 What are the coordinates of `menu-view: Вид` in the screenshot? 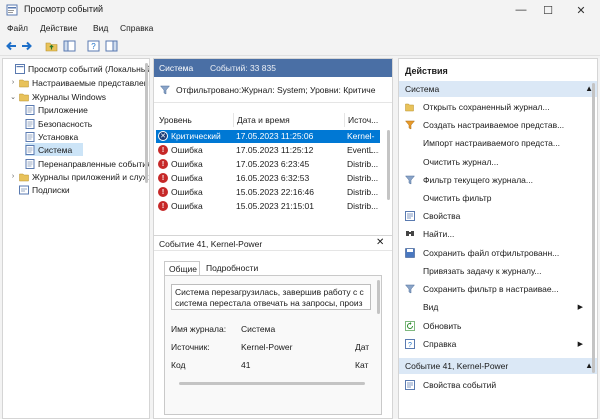 It's located at (100, 28).